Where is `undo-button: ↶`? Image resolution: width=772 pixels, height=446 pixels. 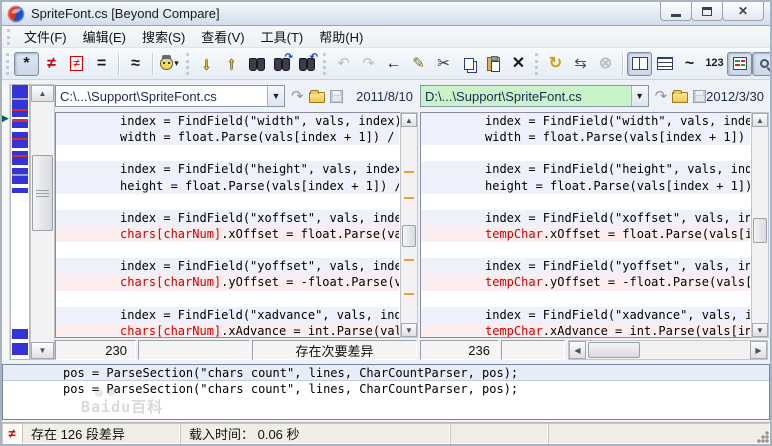
undo-button: ↶ is located at coordinates (343, 64).